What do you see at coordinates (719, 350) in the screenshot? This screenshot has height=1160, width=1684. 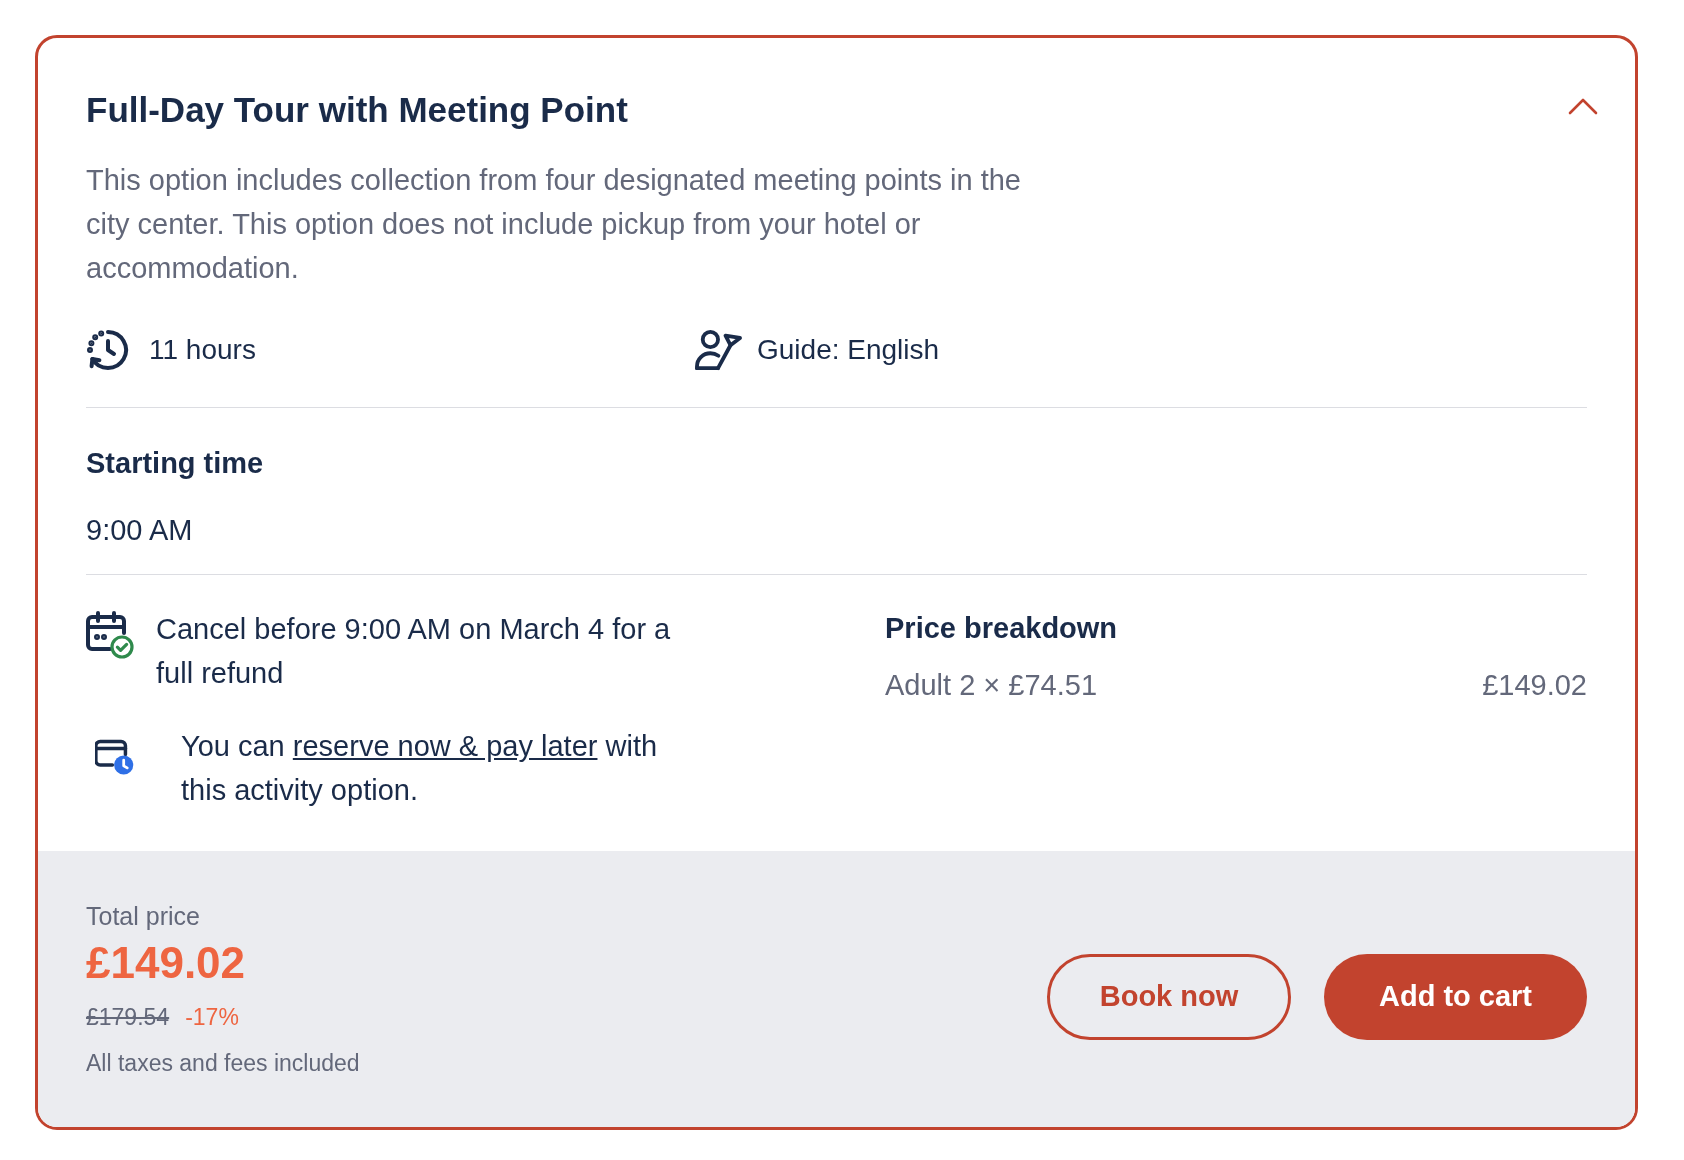 I see `person-flag-icon` at bounding box center [719, 350].